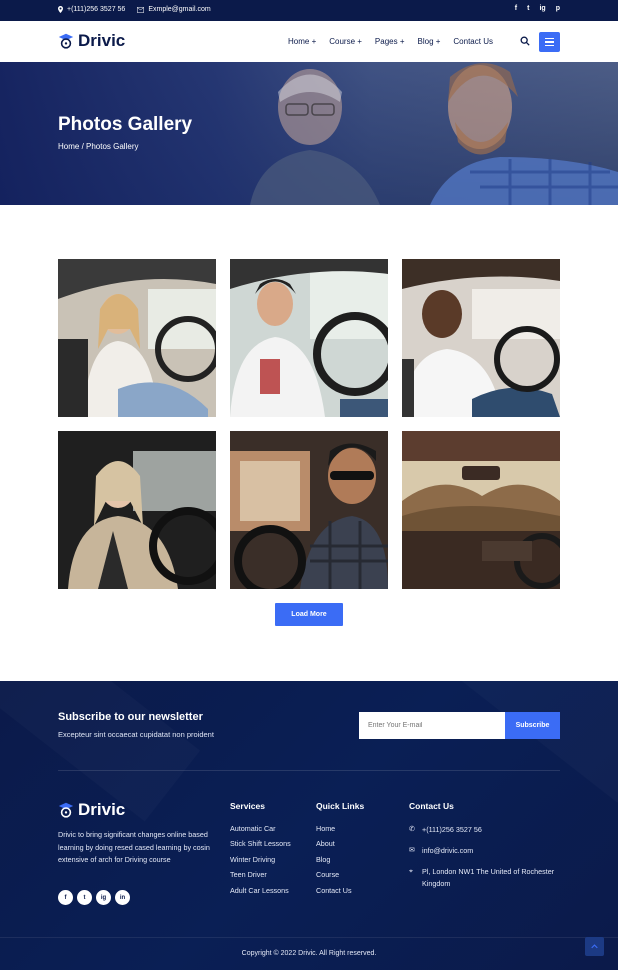 This screenshot has width=618, height=970. What do you see at coordinates (431, 806) in the screenshot?
I see `contact-title: Contact Us` at bounding box center [431, 806].